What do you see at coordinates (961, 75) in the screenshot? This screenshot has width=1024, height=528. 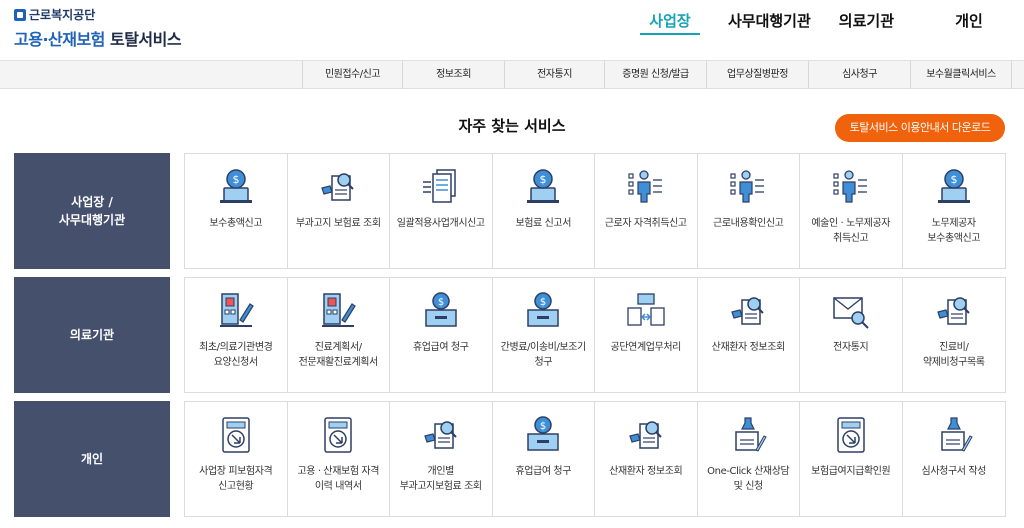 I see `submenu-one-click: 보수월클릭서비스` at bounding box center [961, 75].